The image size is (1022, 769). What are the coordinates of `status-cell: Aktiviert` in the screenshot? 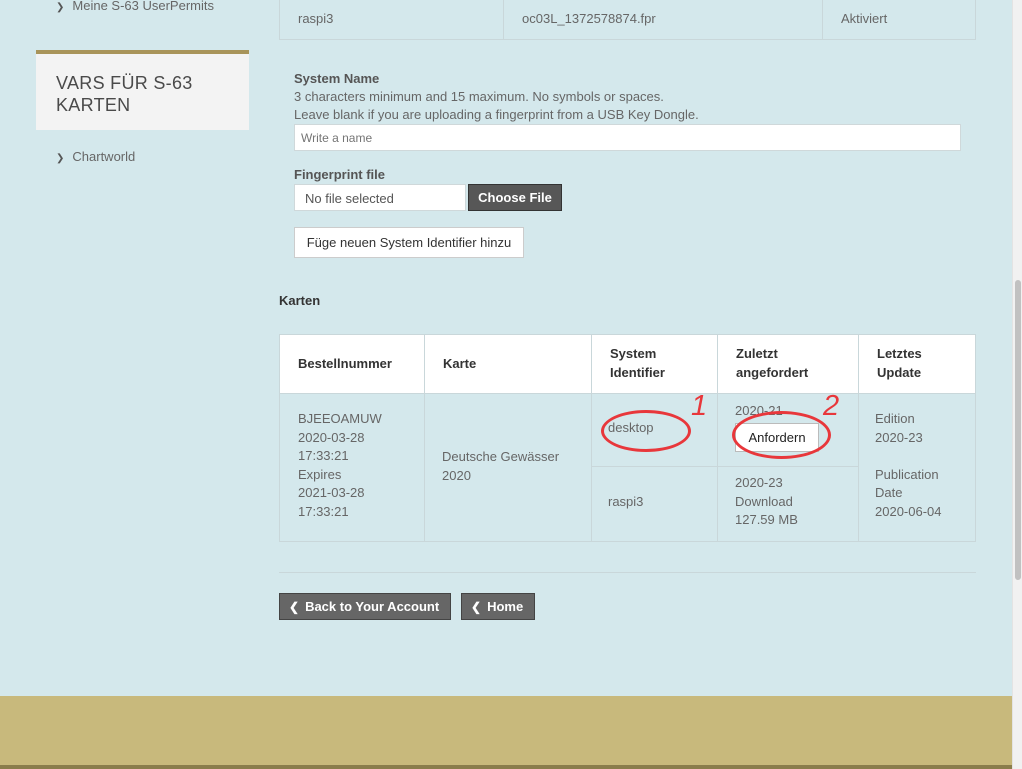 It's located at (899, 19).